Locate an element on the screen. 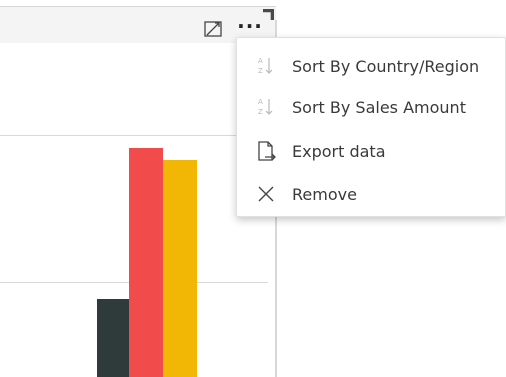 The height and width of the screenshot is (377, 506). menu-item-label: Sort By Sales Amount is located at coordinates (379, 107).